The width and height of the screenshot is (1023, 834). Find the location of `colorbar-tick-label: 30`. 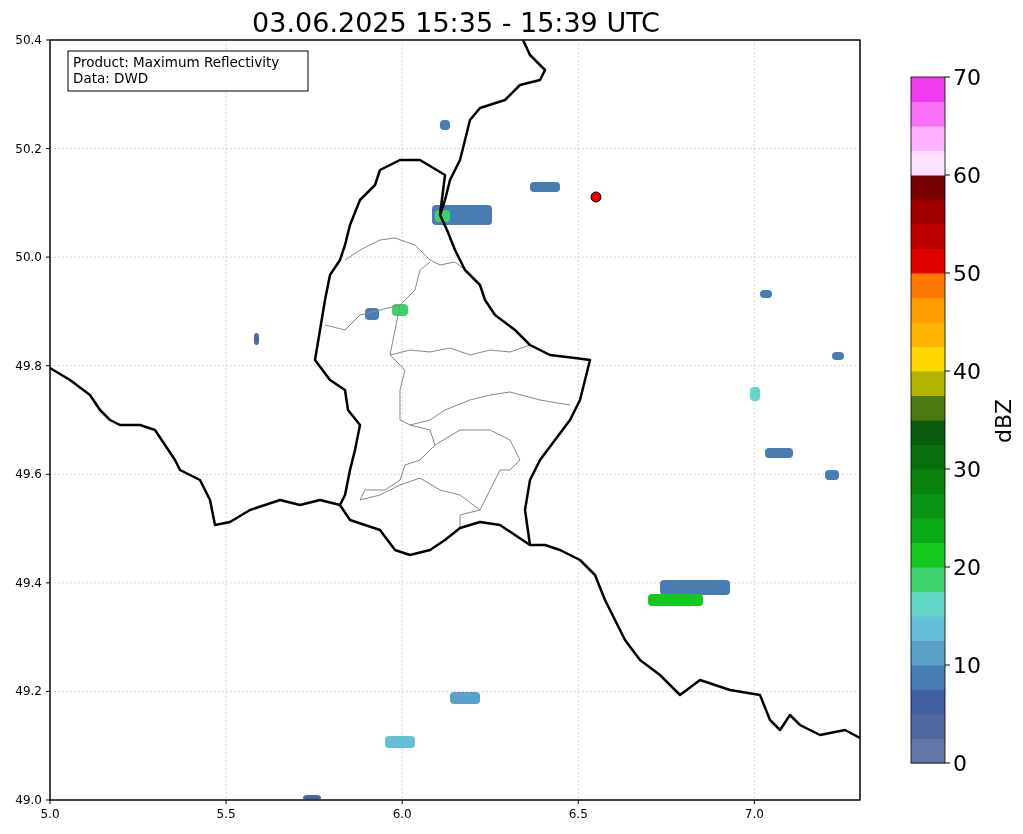

colorbar-tick-label: 30 is located at coordinates (967, 469).